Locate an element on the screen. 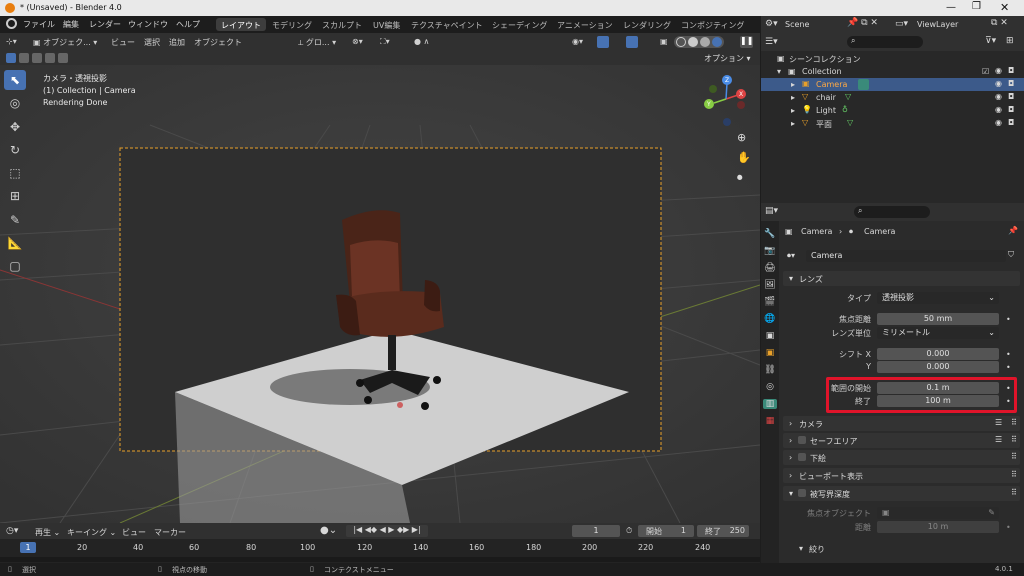 The image size is (1024, 576). dof-checkbox is located at coordinates (802, 493).